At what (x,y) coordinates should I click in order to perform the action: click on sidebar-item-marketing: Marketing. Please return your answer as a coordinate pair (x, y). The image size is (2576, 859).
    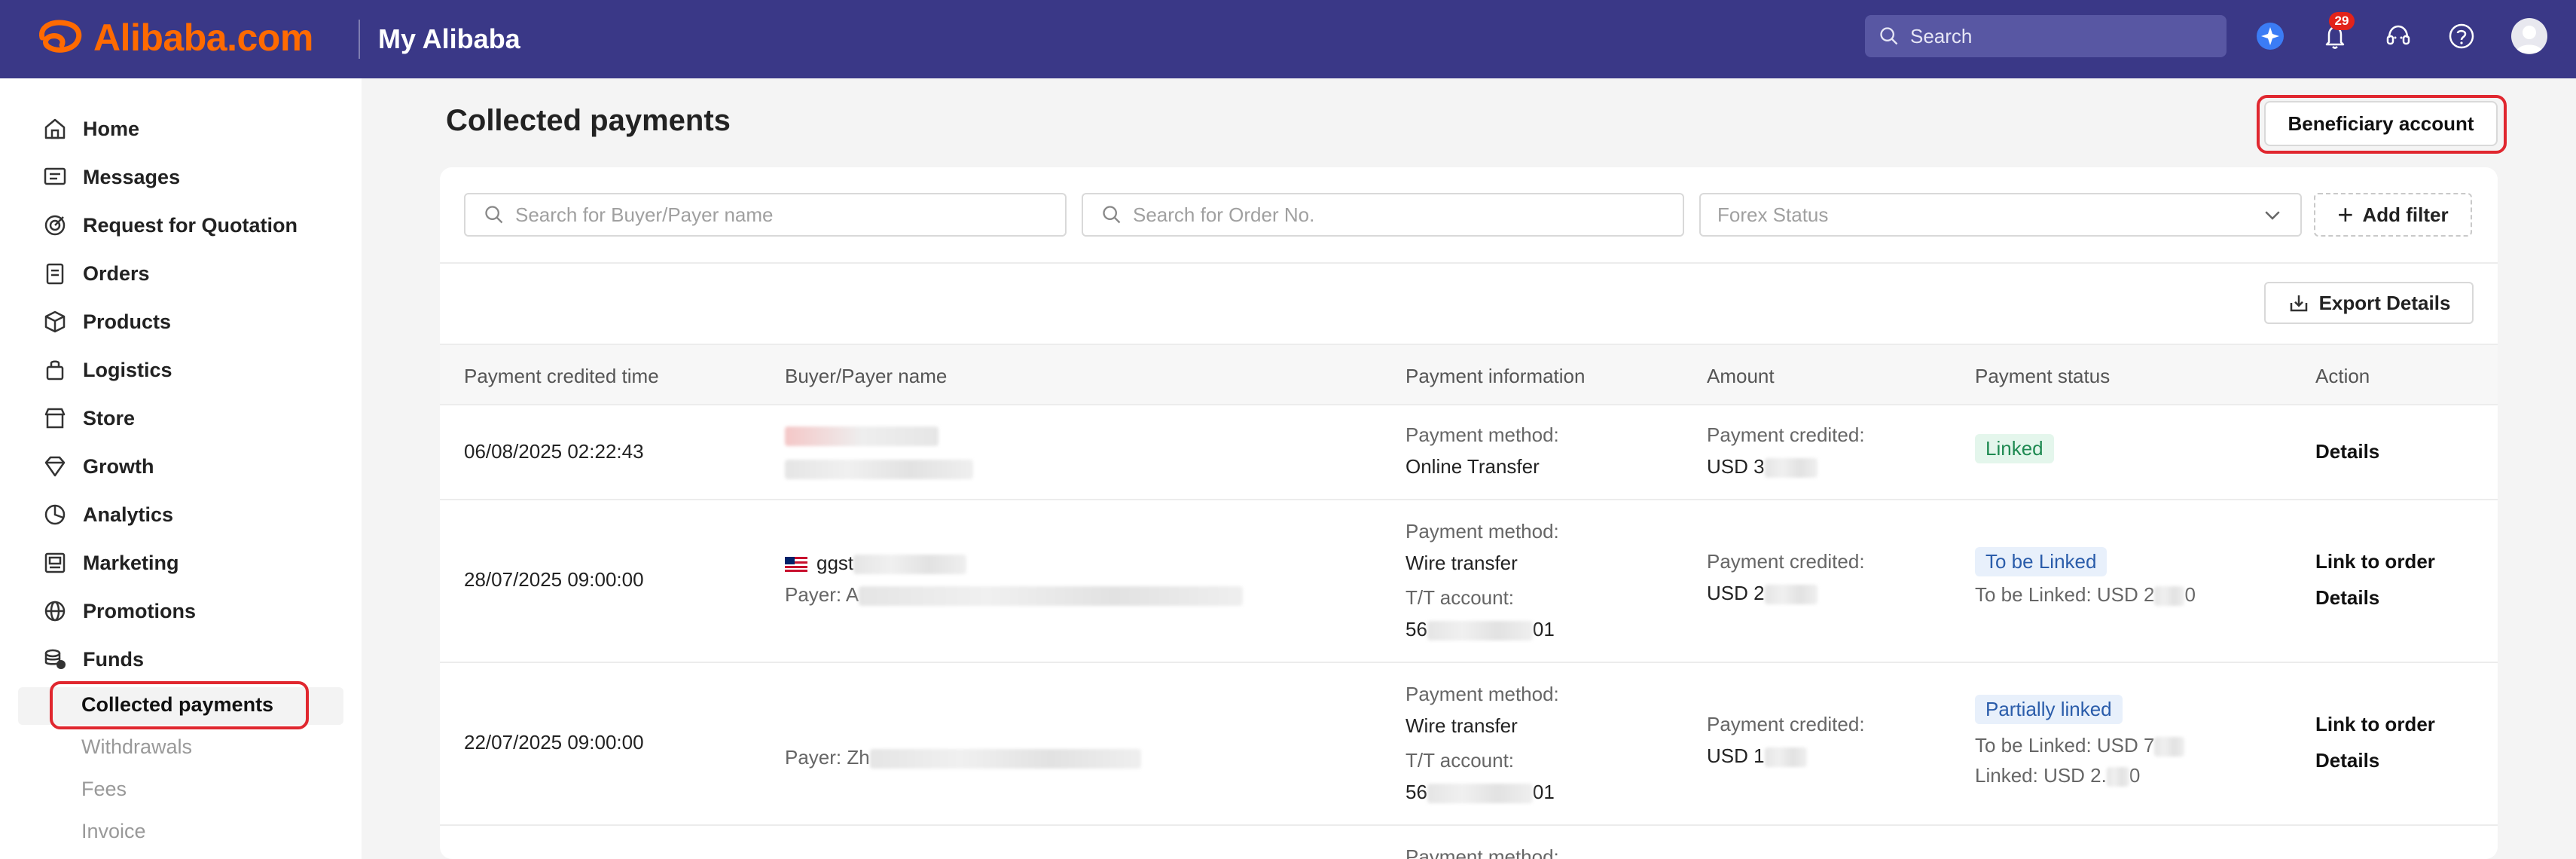
    Looking at the image, I should click on (111, 563).